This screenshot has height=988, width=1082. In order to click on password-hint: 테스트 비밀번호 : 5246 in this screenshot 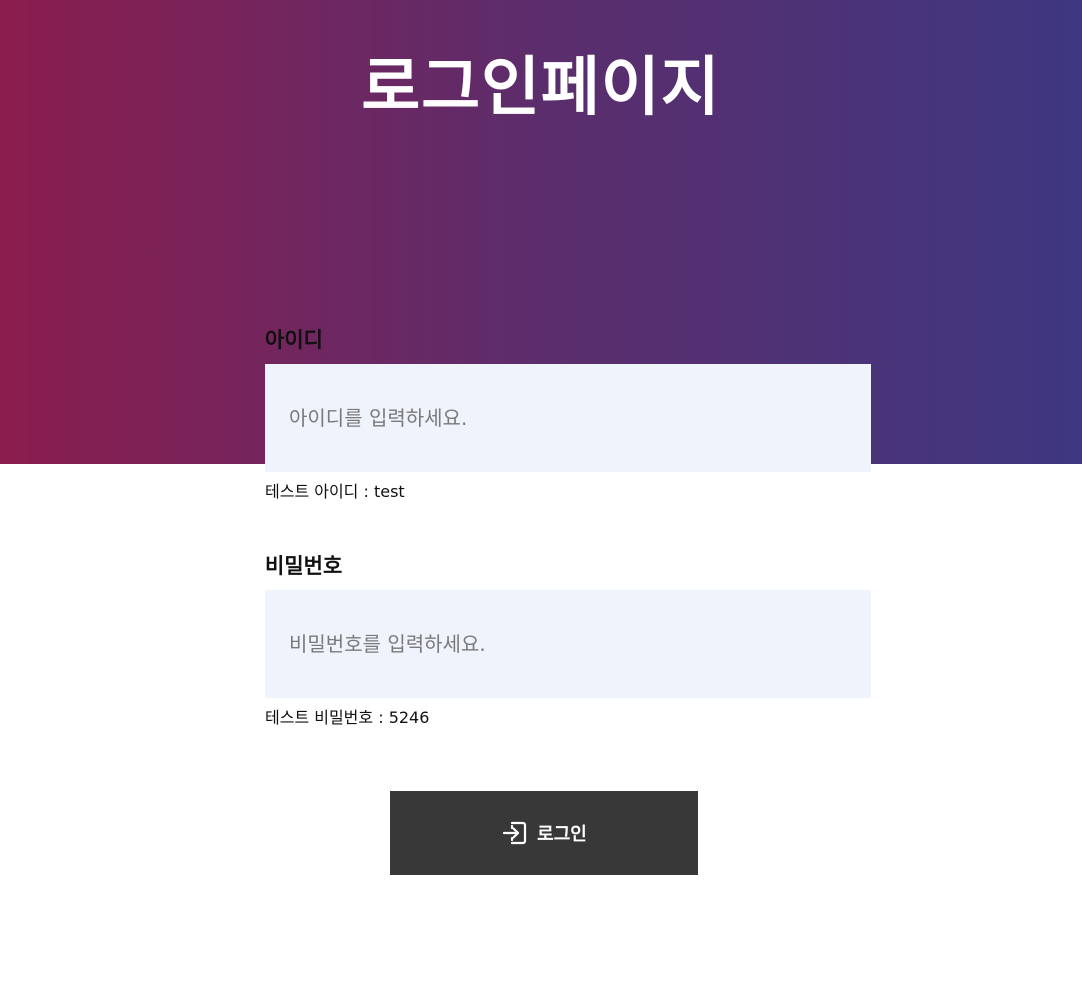, I will do `click(347, 717)`.